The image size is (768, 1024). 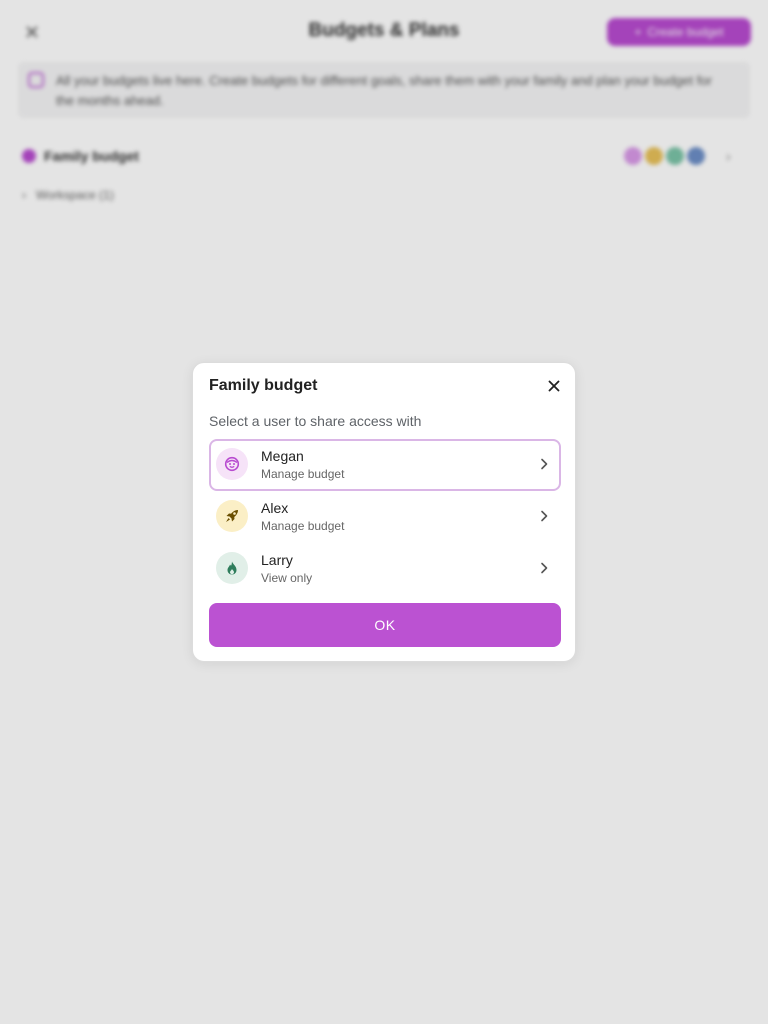 I want to click on ok-button: OK, so click(x=385, y=625).